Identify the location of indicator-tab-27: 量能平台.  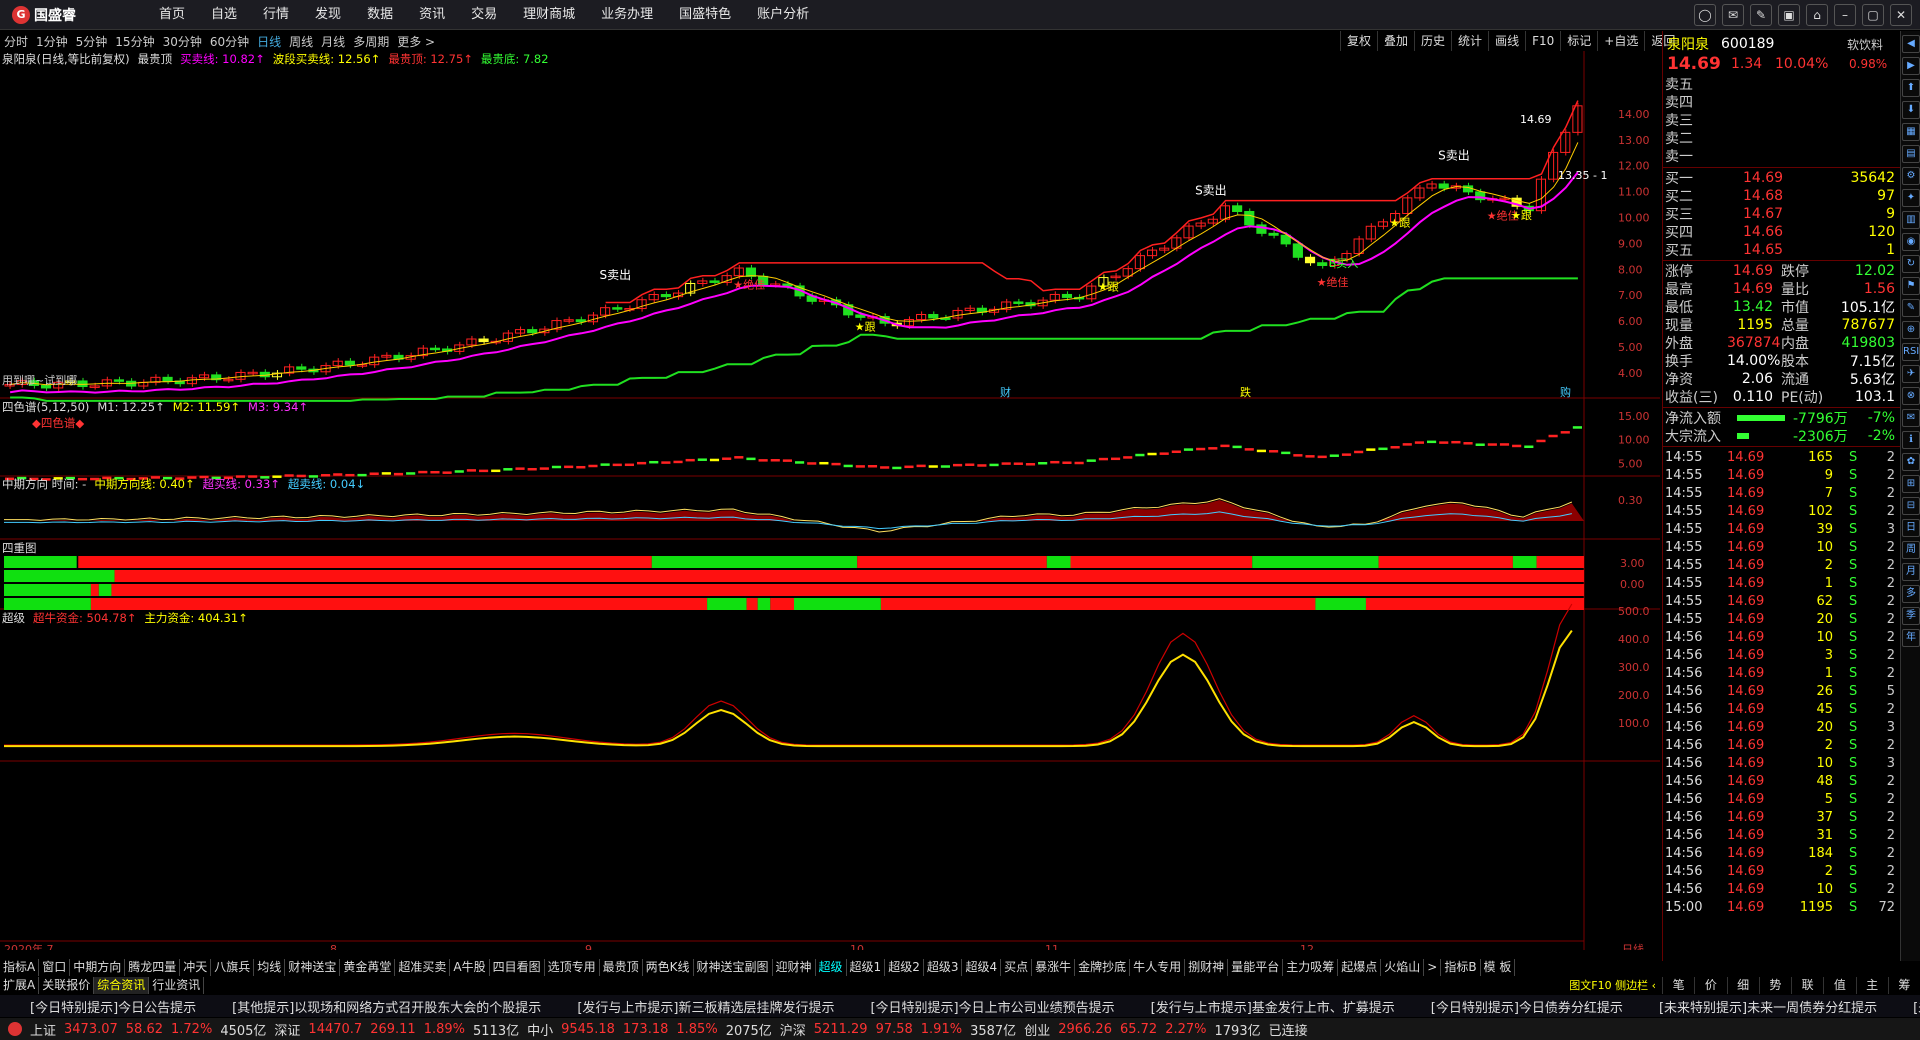
(1256, 967).